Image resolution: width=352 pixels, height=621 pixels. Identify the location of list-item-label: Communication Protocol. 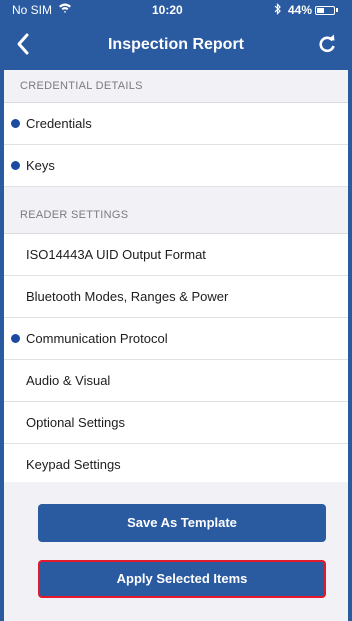
(97, 338).